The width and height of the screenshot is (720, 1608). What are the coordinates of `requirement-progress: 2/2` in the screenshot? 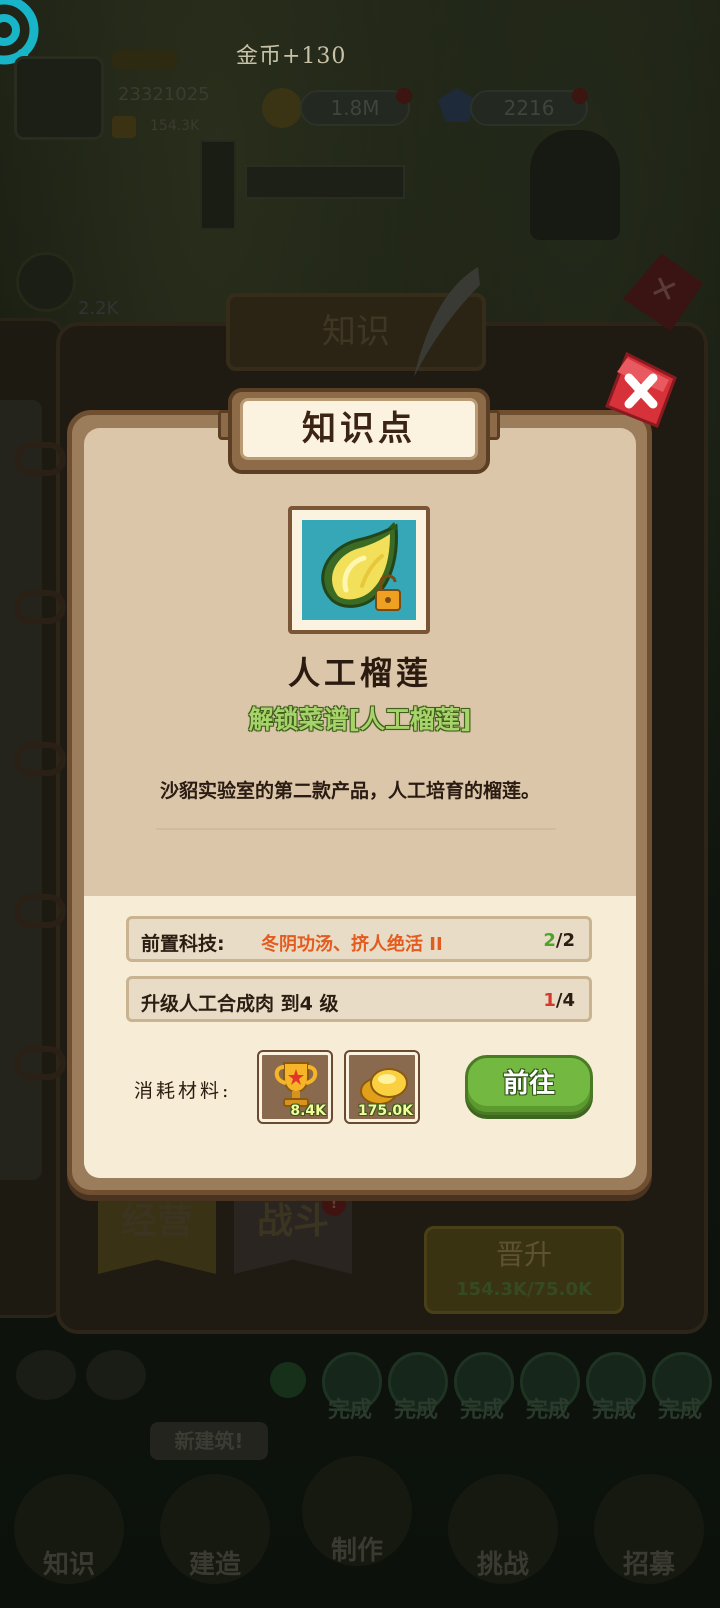 It's located at (559, 940).